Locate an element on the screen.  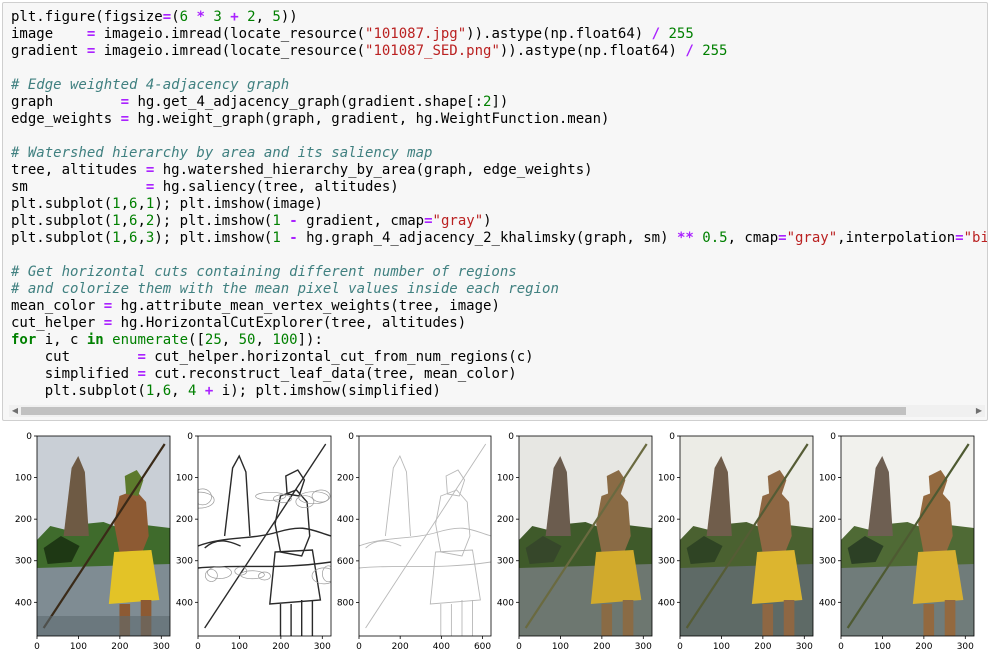
horizontal-scrollbar: ◀ ▶ is located at coordinates (497, 411).